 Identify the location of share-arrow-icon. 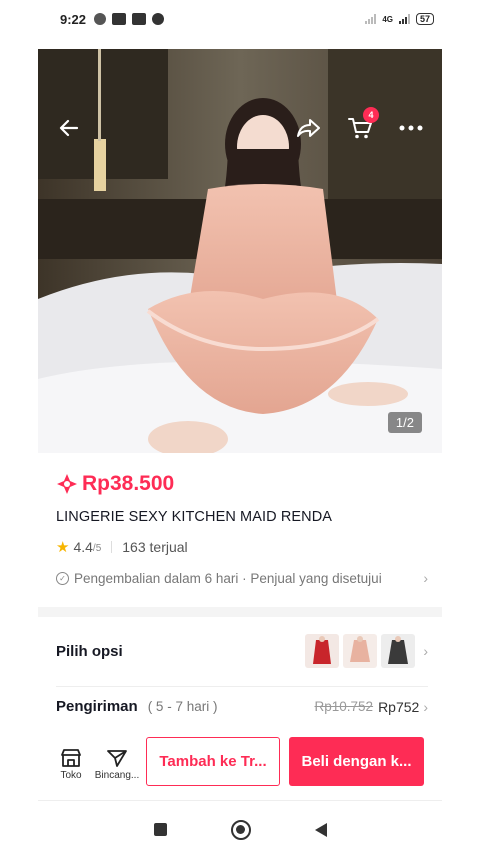
(308, 128).